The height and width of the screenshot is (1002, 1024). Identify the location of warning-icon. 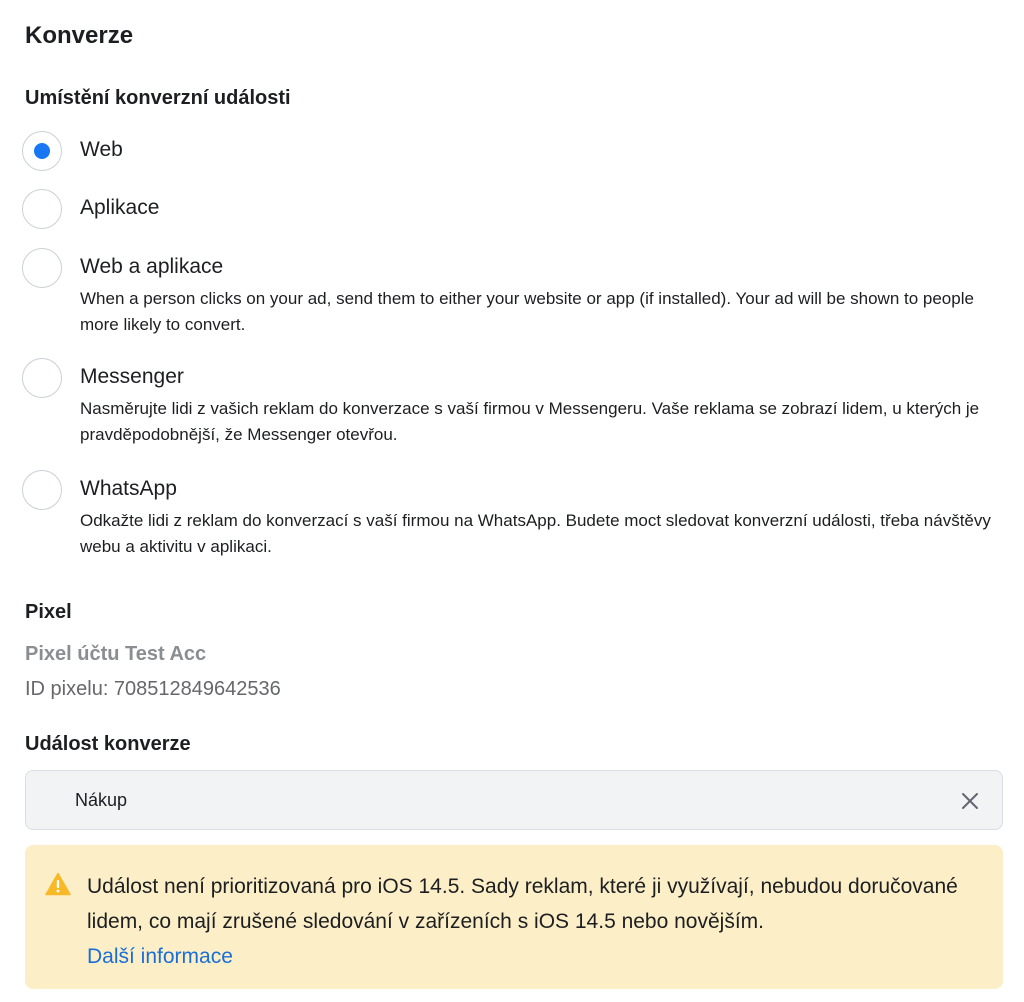
(58, 884).